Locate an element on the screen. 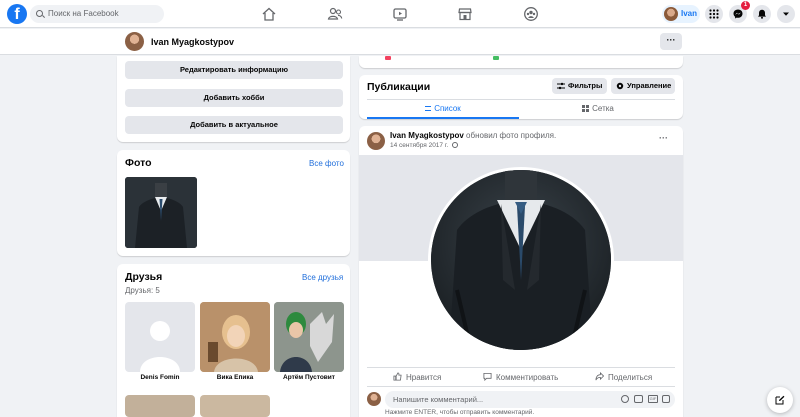 The height and width of the screenshot is (417, 800). comment-button: Комментировать is located at coordinates (520, 378).